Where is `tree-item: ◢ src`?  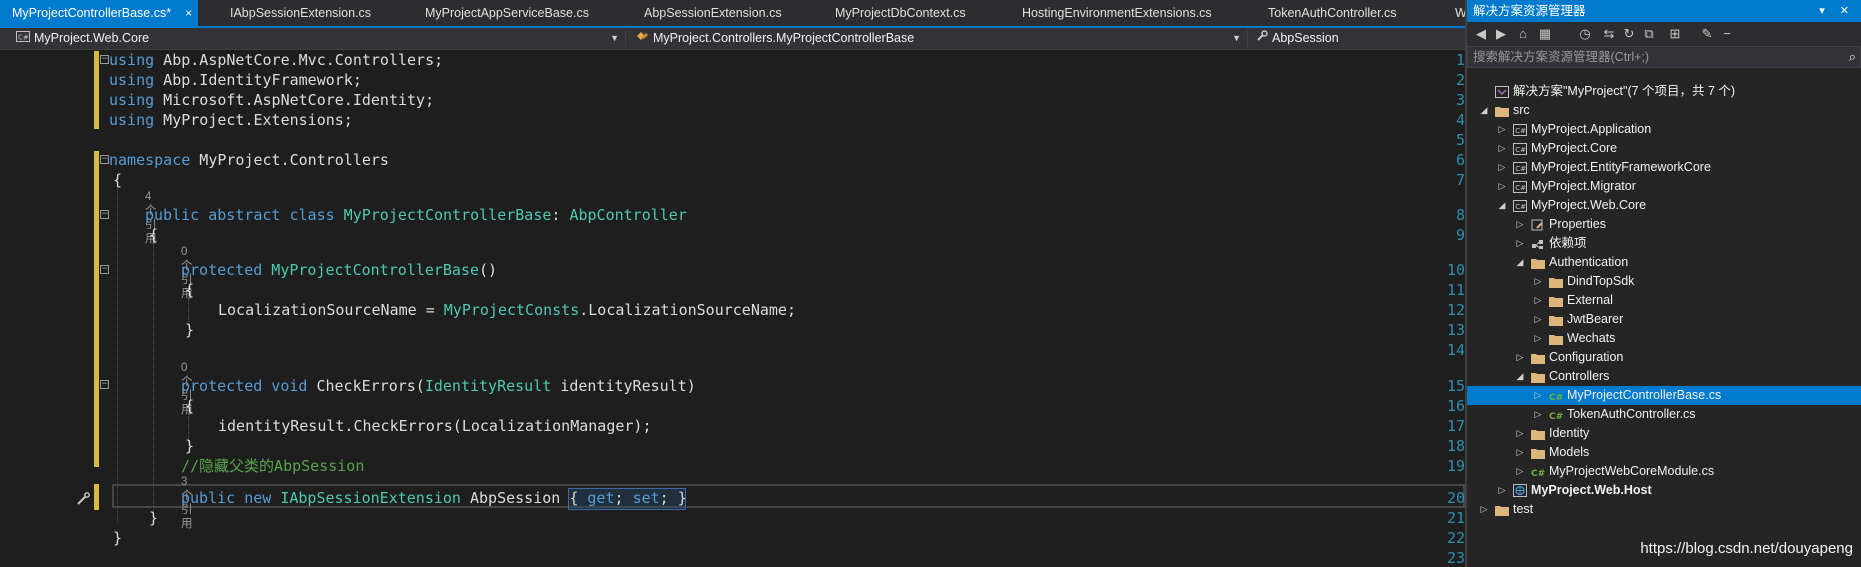 tree-item: ◢ src is located at coordinates (1664, 110).